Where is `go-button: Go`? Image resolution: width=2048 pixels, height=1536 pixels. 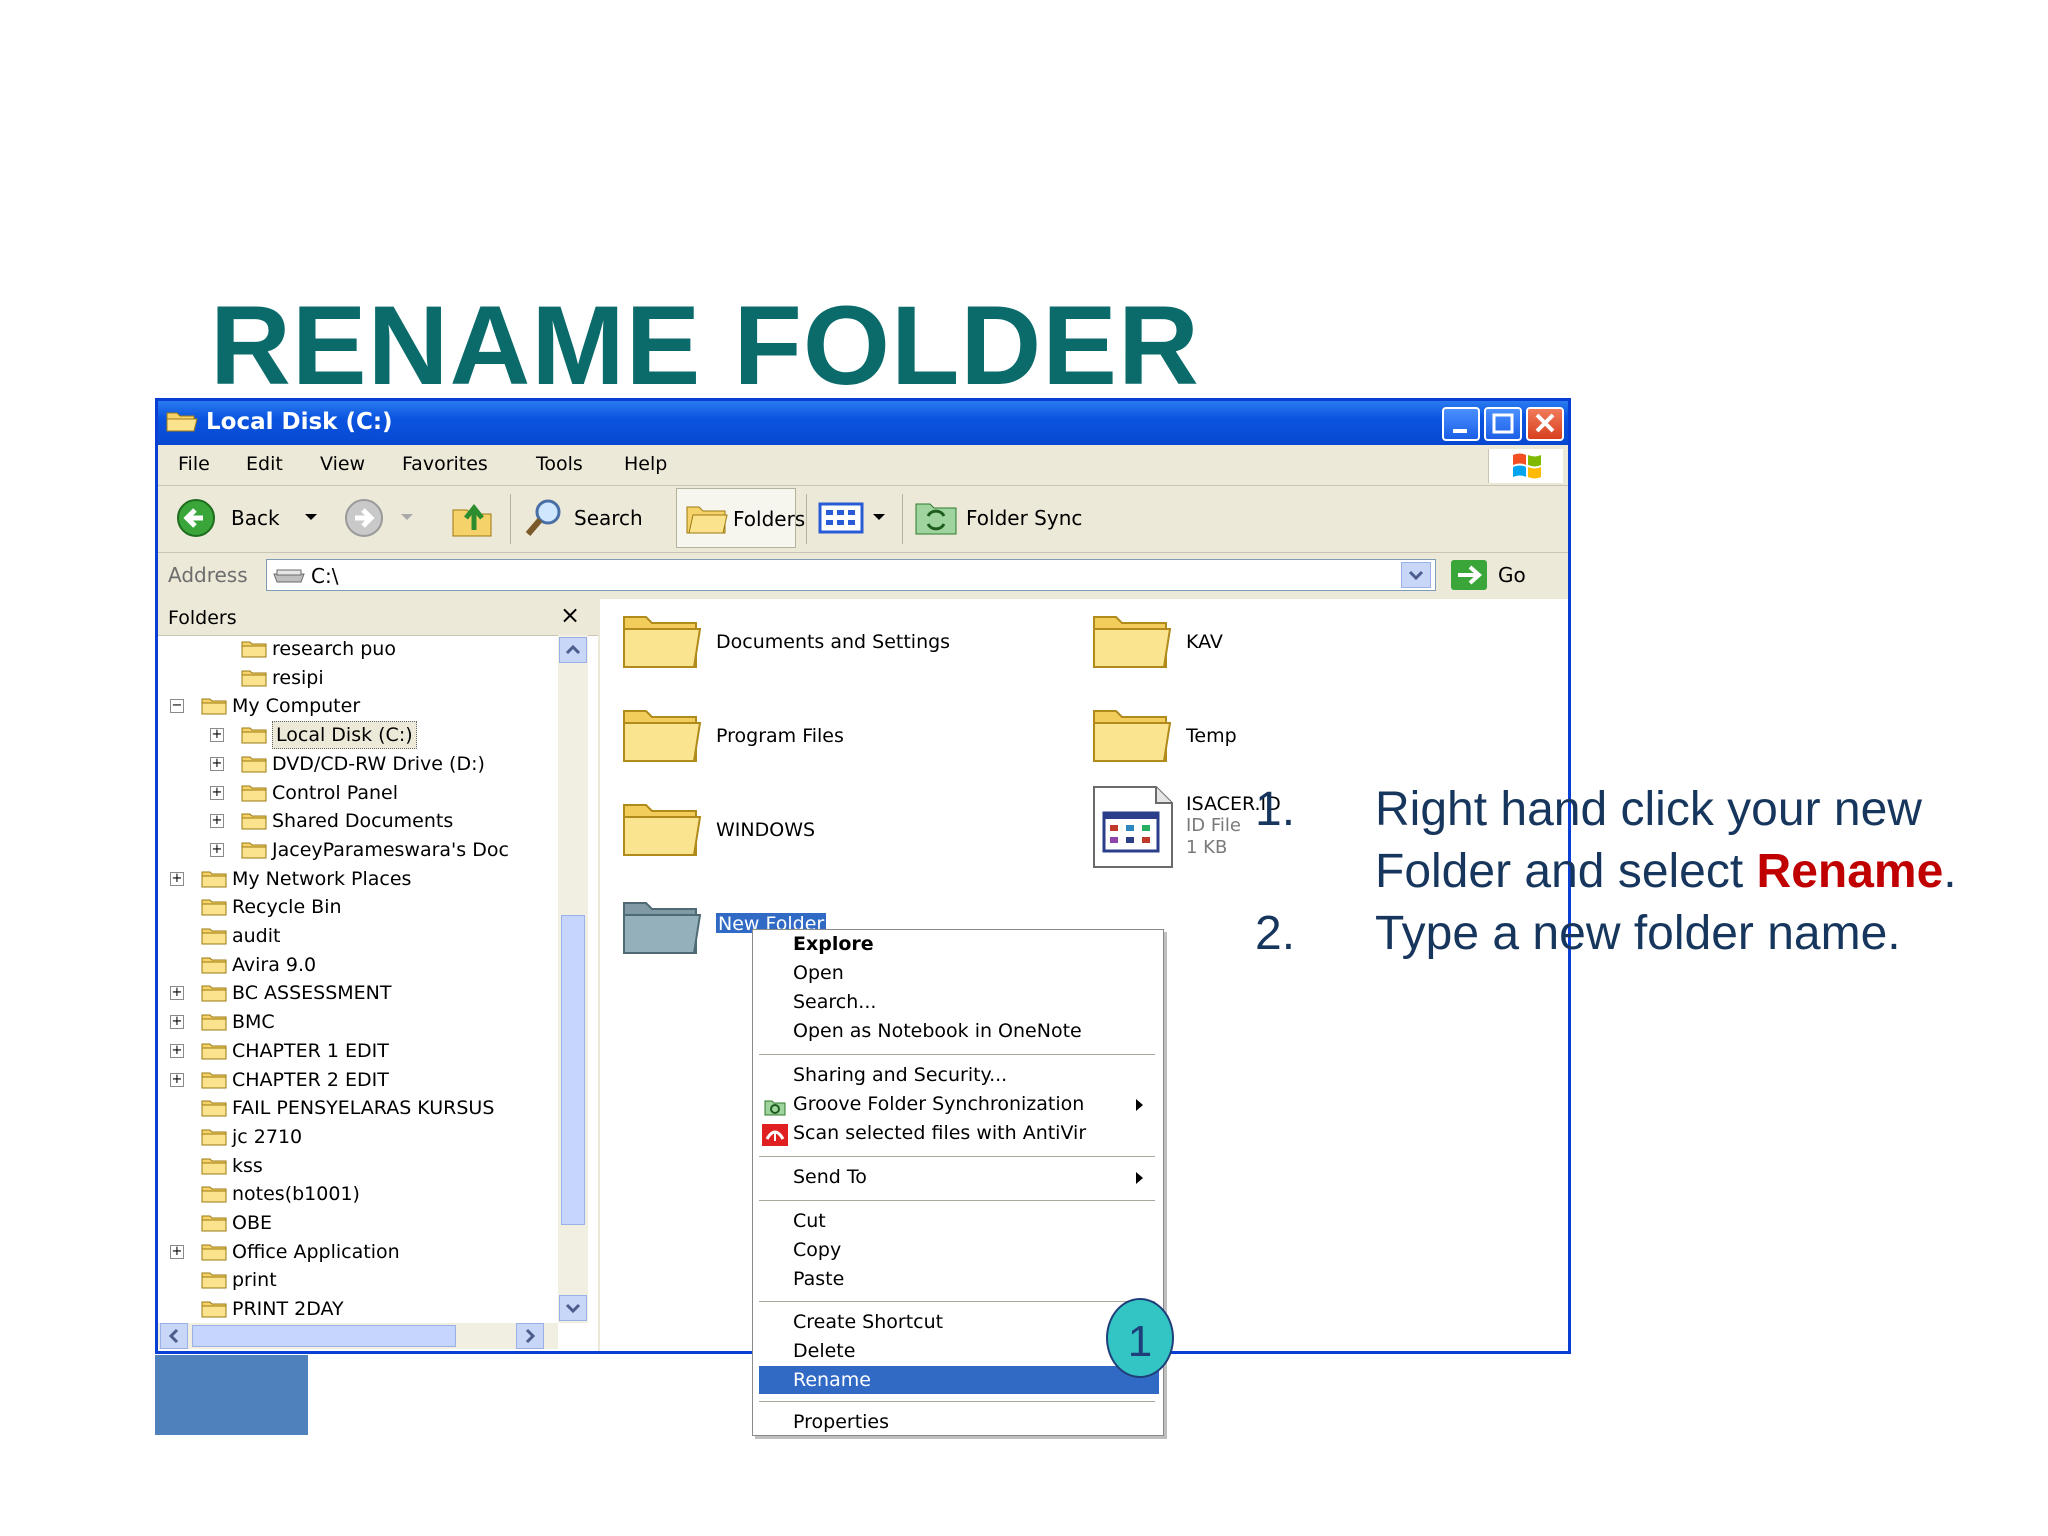 go-button: Go is located at coordinates (1495, 576).